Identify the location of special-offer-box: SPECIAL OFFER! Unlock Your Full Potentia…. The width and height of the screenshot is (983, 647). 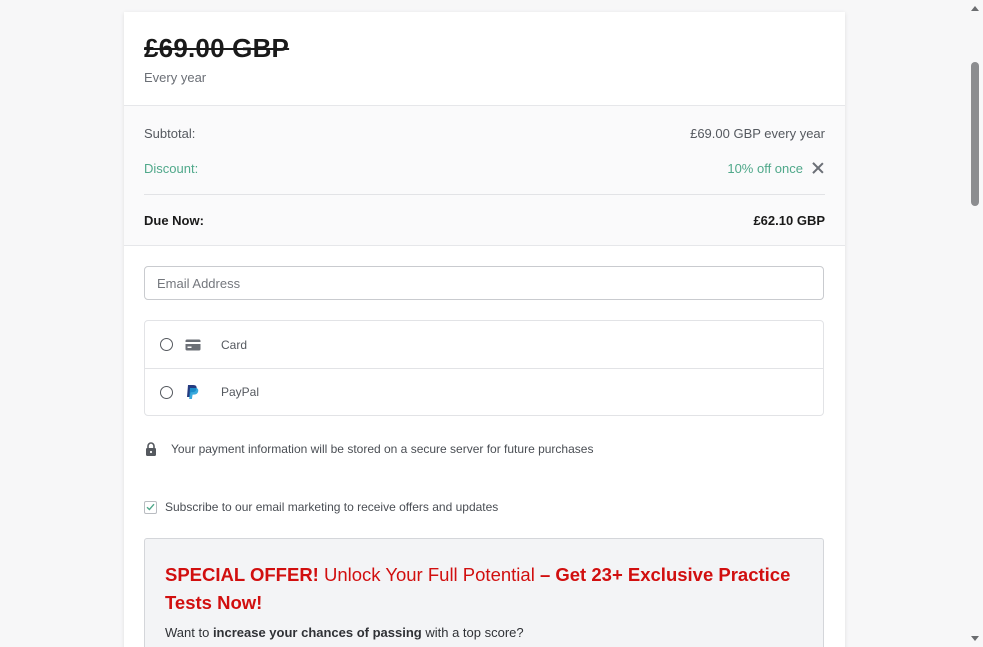
(484, 592).